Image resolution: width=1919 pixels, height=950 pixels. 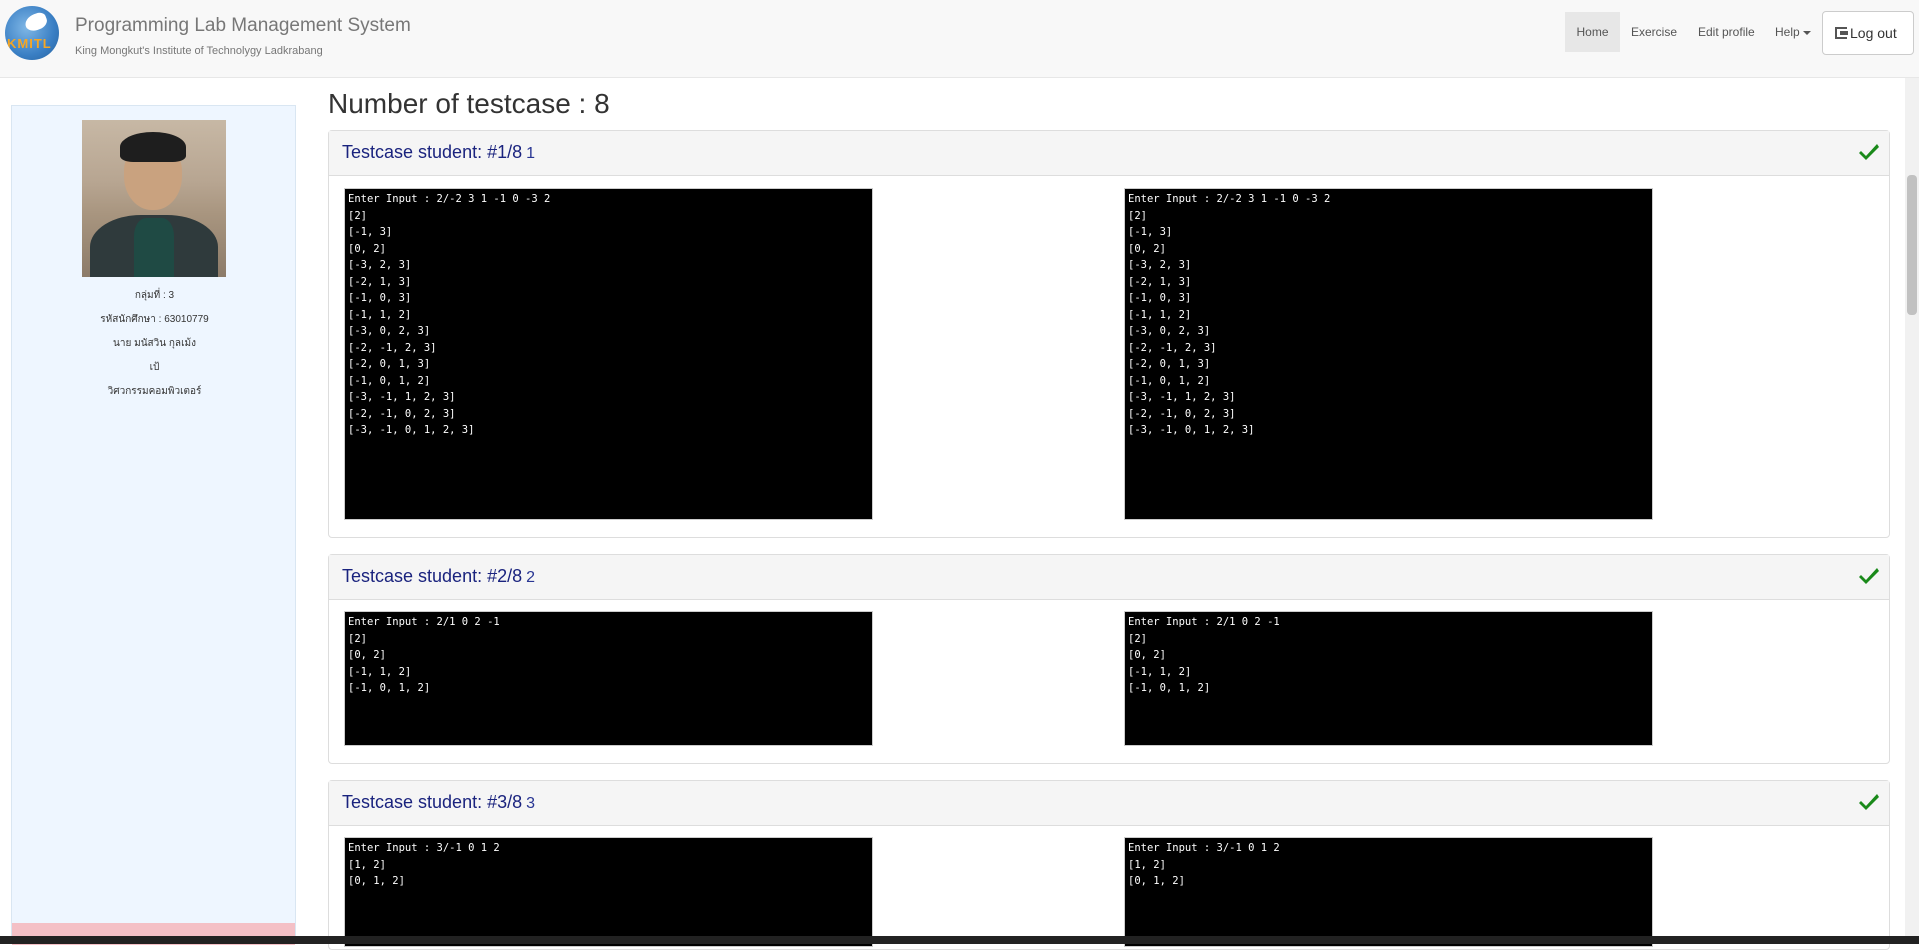 I want to click on kmitl-logo: KMITL, so click(x=32, y=33).